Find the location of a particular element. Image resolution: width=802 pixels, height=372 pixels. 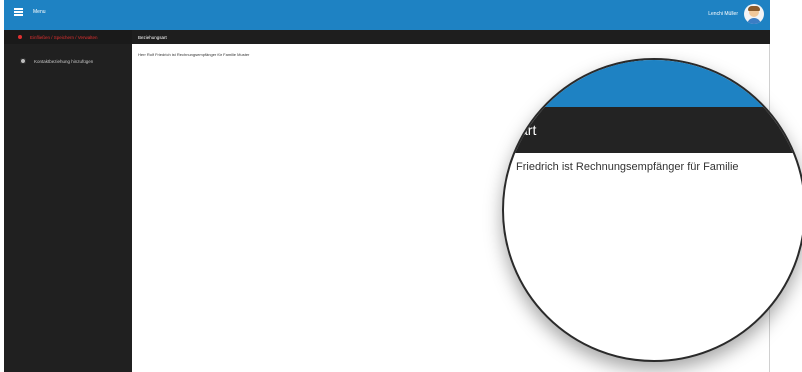

lens-section-header: art is located at coordinates (653, 130).